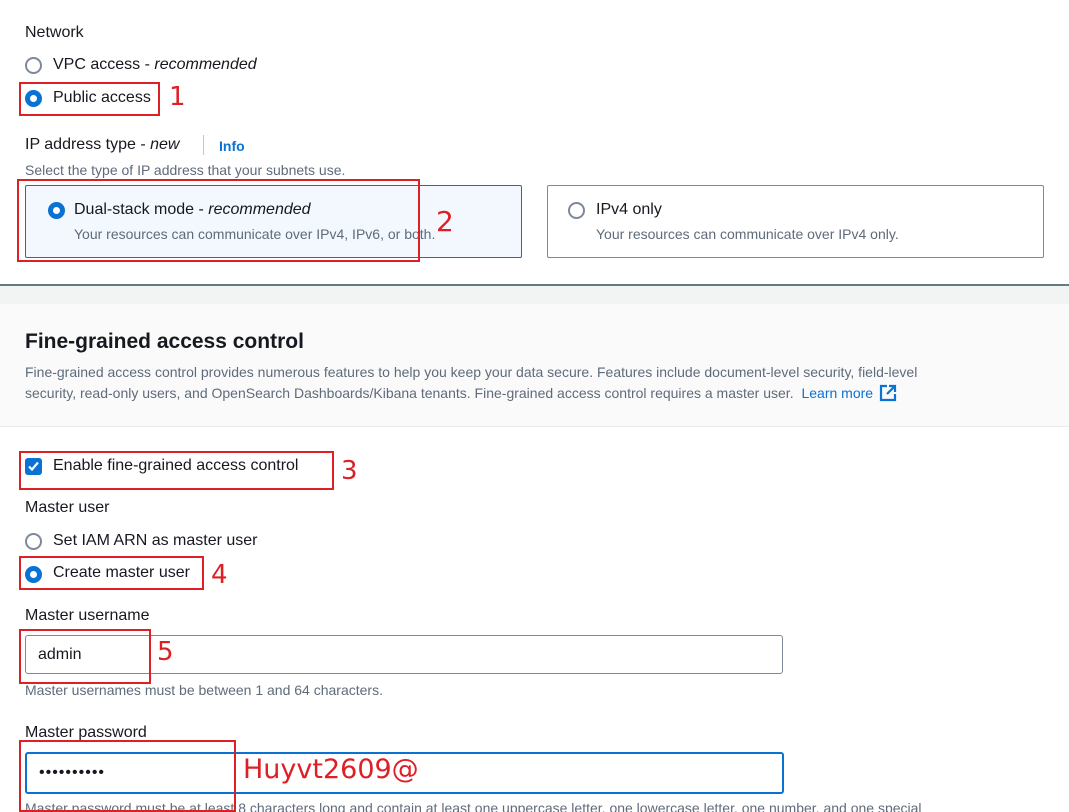  I want to click on set-iam-arn-radio-icon, so click(33, 541).